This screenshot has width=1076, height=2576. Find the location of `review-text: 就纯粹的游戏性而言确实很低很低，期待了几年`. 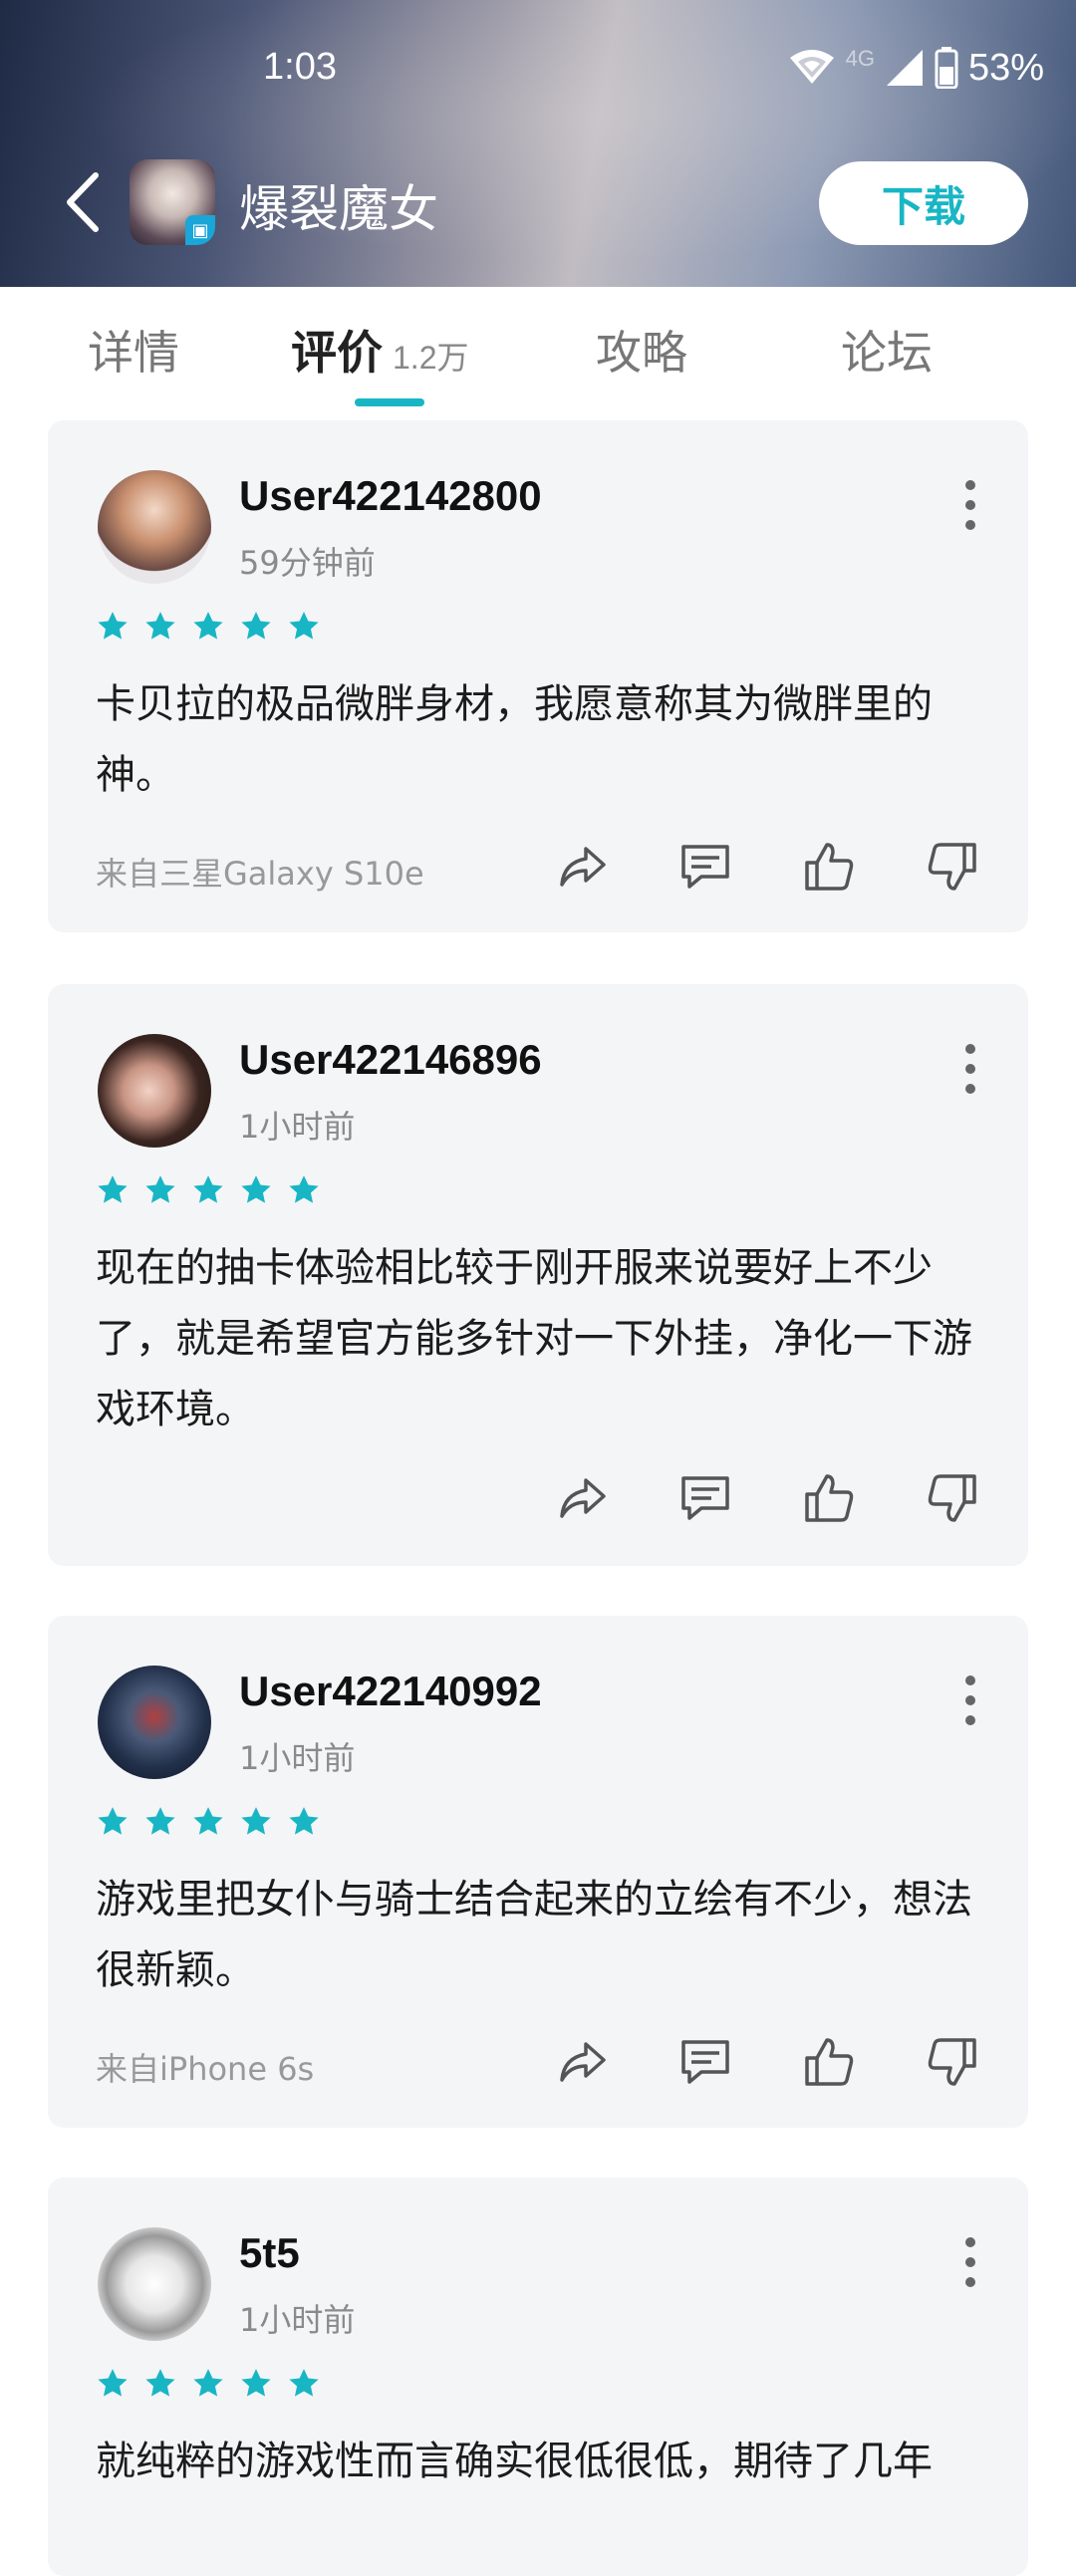

review-text: 就纯粹的游戏性而言确实很低很低，期待了几年 is located at coordinates (514, 2461).